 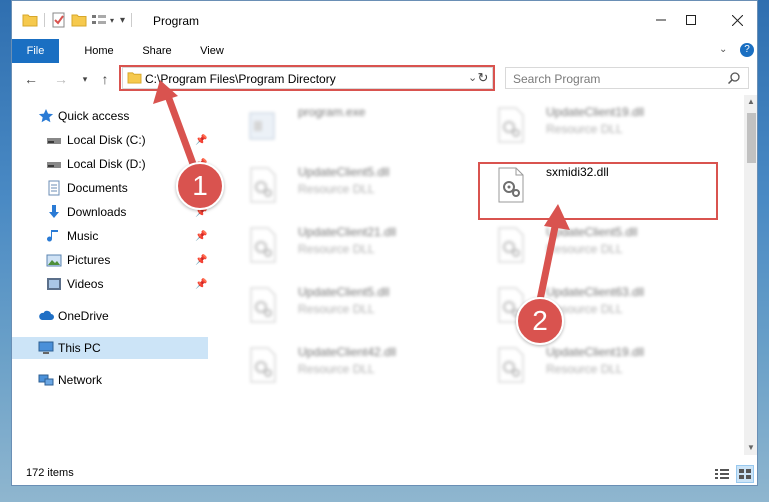 What do you see at coordinates (307, 78) in the screenshot?
I see `address-highlight-annotation` at bounding box center [307, 78].